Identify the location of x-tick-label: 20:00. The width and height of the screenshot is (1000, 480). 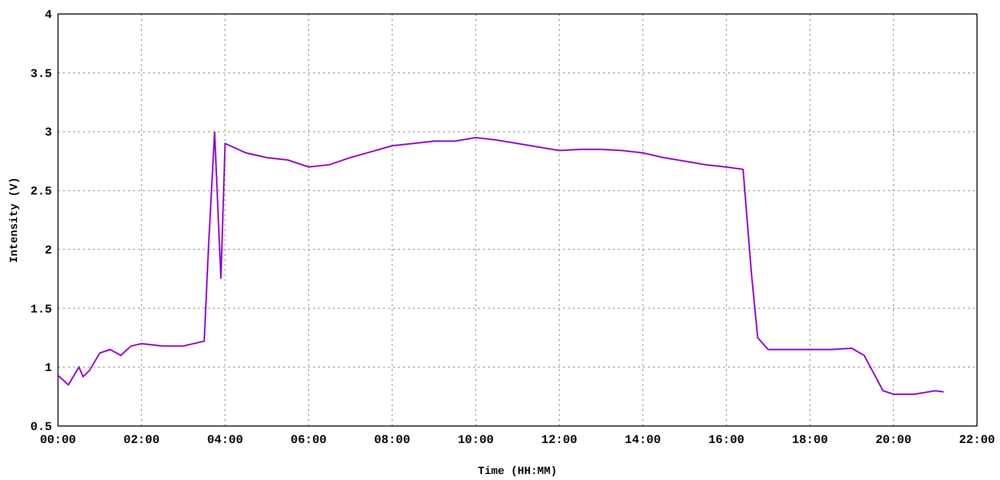
(893, 440).